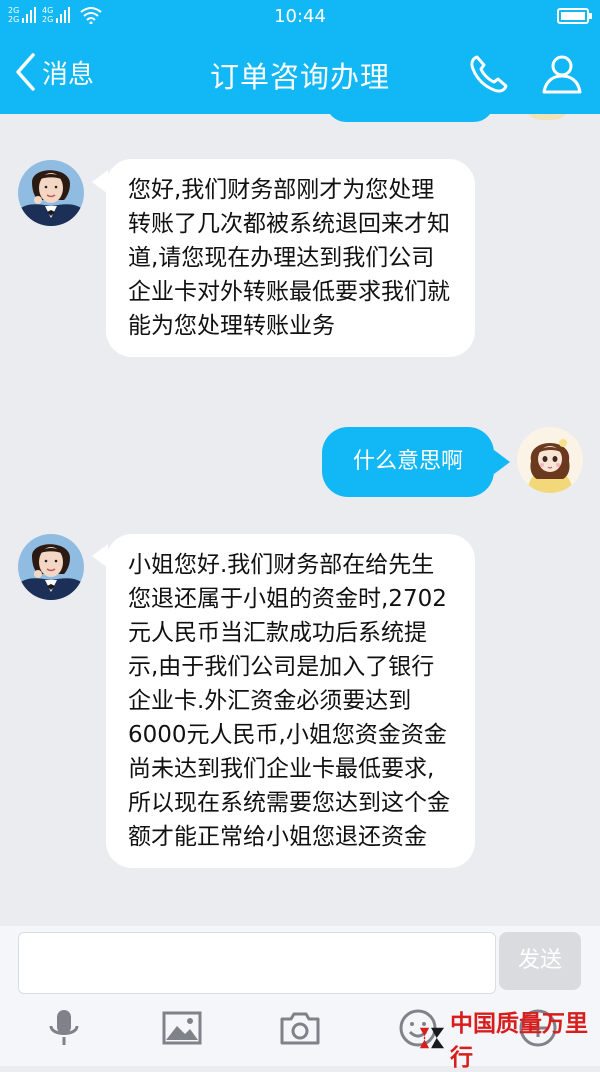  What do you see at coordinates (518, 1040) in the screenshot?
I see `watermark-text: 中国质量万里行` at bounding box center [518, 1040].